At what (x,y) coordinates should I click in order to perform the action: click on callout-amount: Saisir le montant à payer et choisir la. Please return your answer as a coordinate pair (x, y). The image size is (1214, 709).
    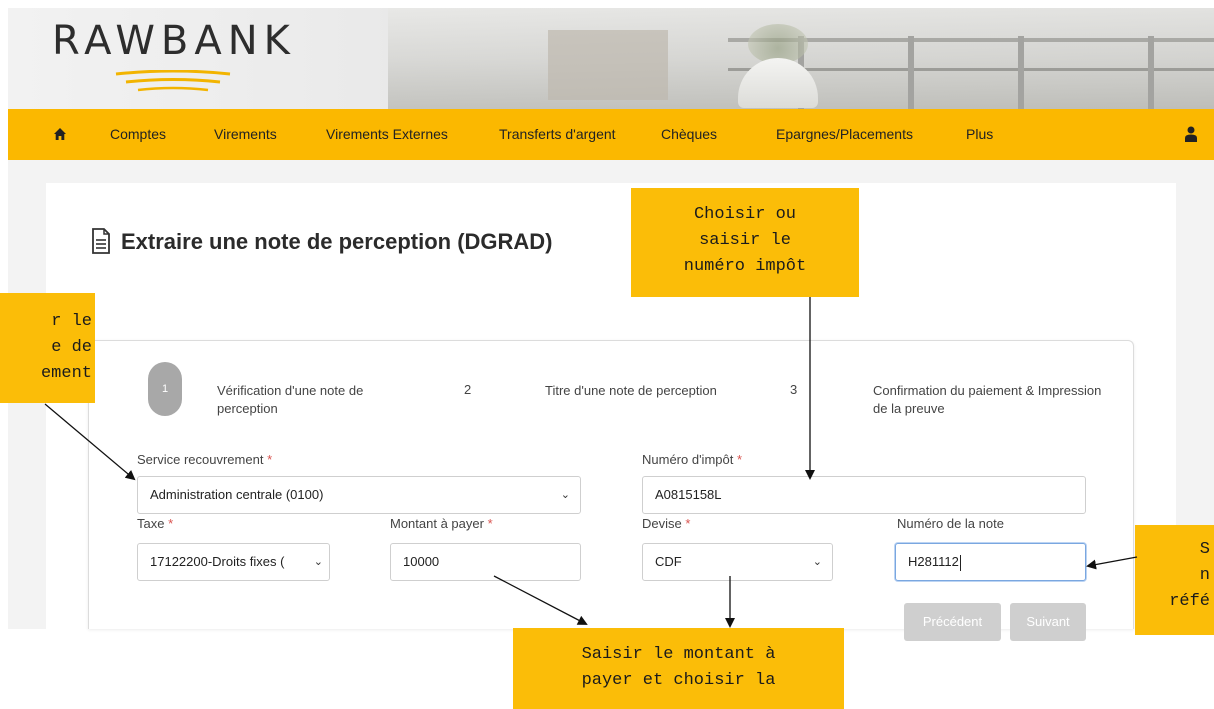
    Looking at the image, I should click on (678, 668).